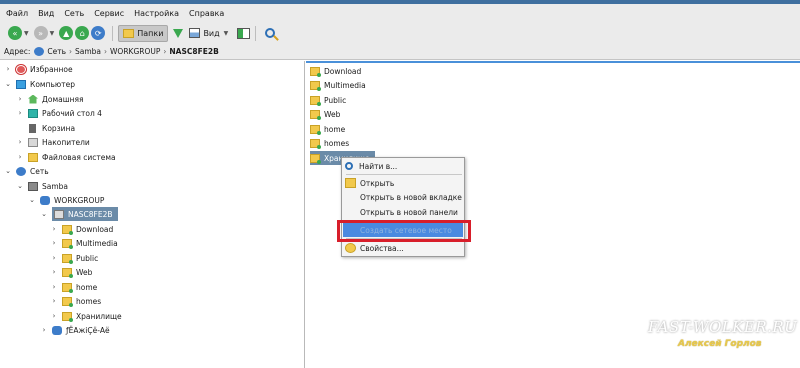  Describe the element at coordinates (59, 113) in the screenshot. I see `tree-item-desktop: › Рабочий стол 4` at that location.